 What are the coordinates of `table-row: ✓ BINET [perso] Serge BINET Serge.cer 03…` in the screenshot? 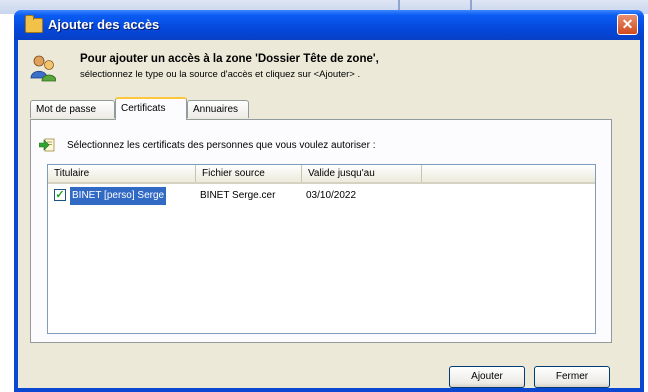 It's located at (321, 196).